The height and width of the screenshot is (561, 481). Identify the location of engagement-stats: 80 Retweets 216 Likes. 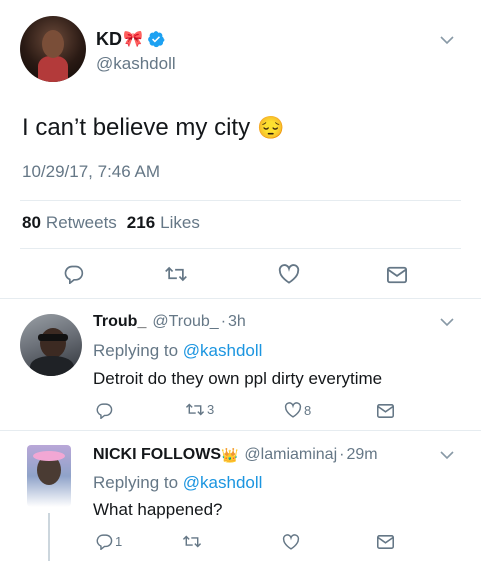
(111, 223).